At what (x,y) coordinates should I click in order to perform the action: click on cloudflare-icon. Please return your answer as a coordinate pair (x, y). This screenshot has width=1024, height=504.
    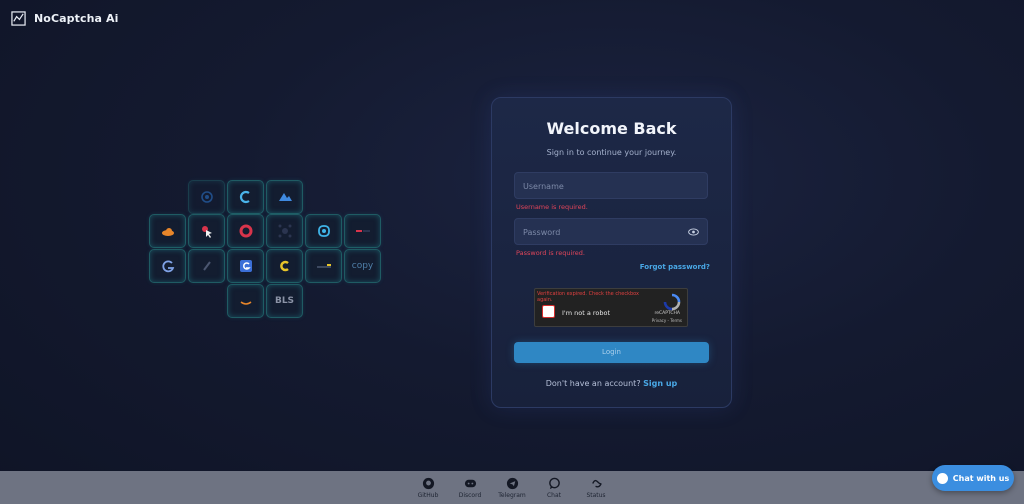
    Looking at the image, I should click on (167, 231).